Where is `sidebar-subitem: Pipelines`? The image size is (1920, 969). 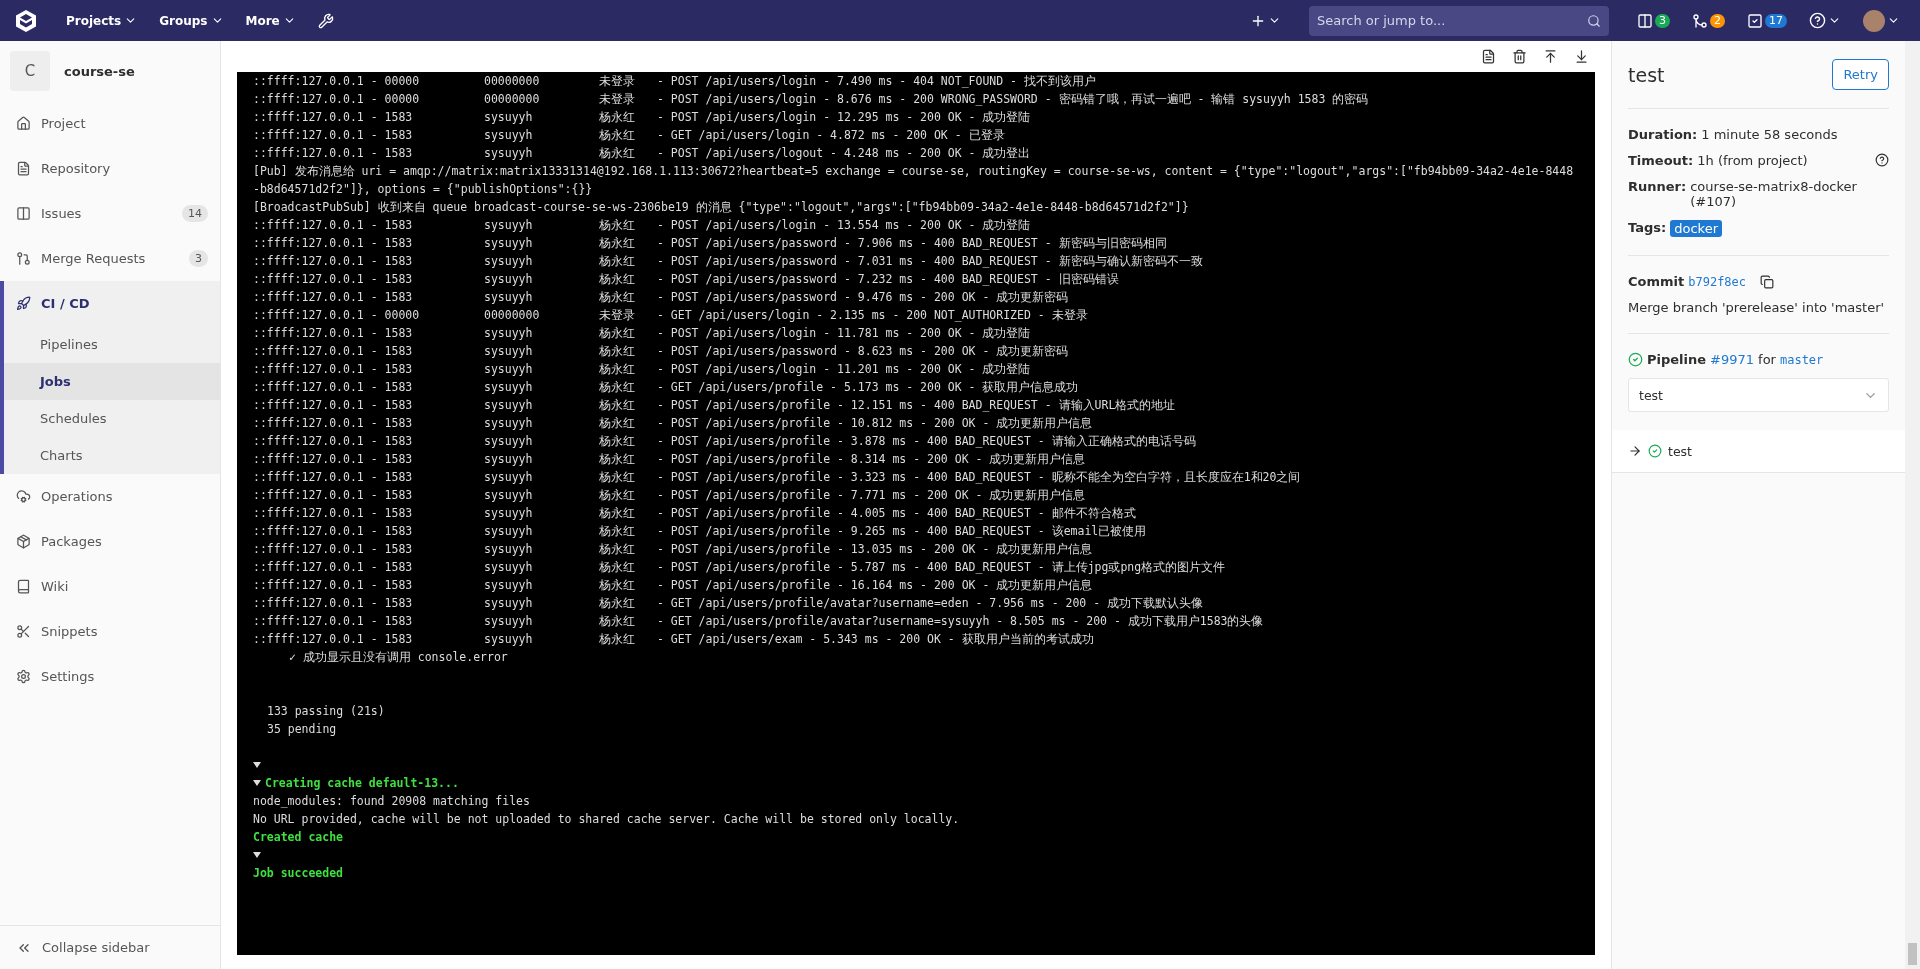
sidebar-subitem: Pipelines is located at coordinates (112, 344).